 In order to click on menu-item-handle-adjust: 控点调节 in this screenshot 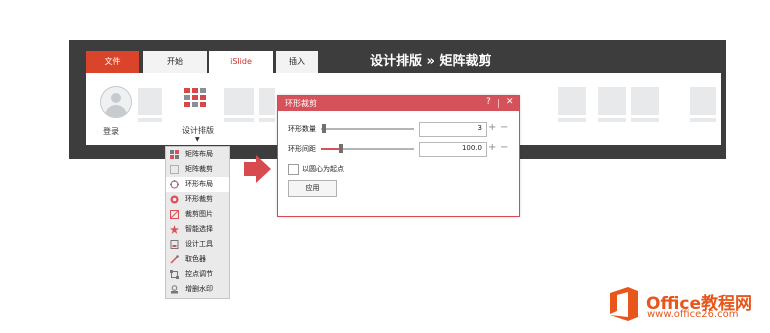, I will do `click(197, 274)`.